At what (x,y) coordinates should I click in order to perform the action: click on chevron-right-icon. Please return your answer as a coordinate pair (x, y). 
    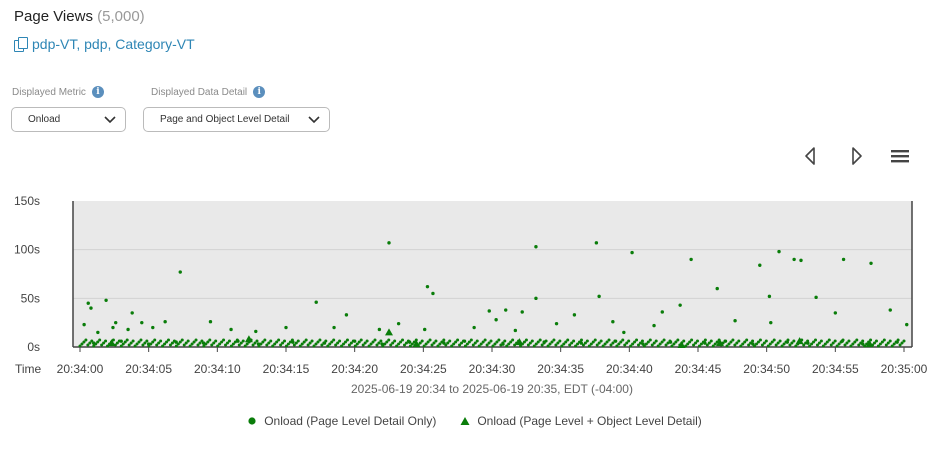
    Looking at the image, I should click on (857, 156).